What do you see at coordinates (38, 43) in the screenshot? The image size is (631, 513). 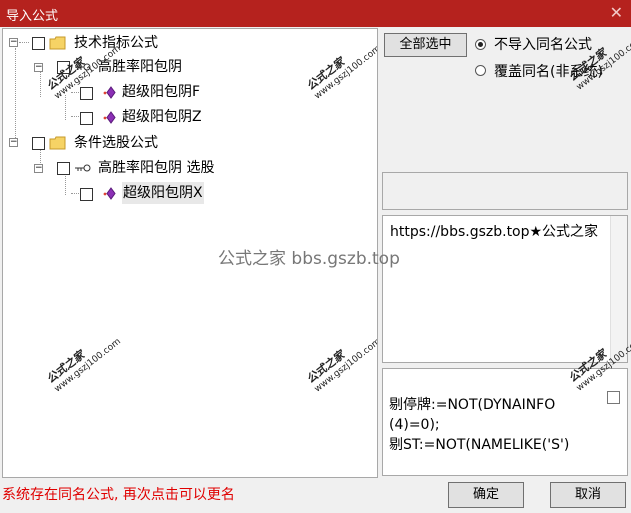 I see `checkbox-root1` at bounding box center [38, 43].